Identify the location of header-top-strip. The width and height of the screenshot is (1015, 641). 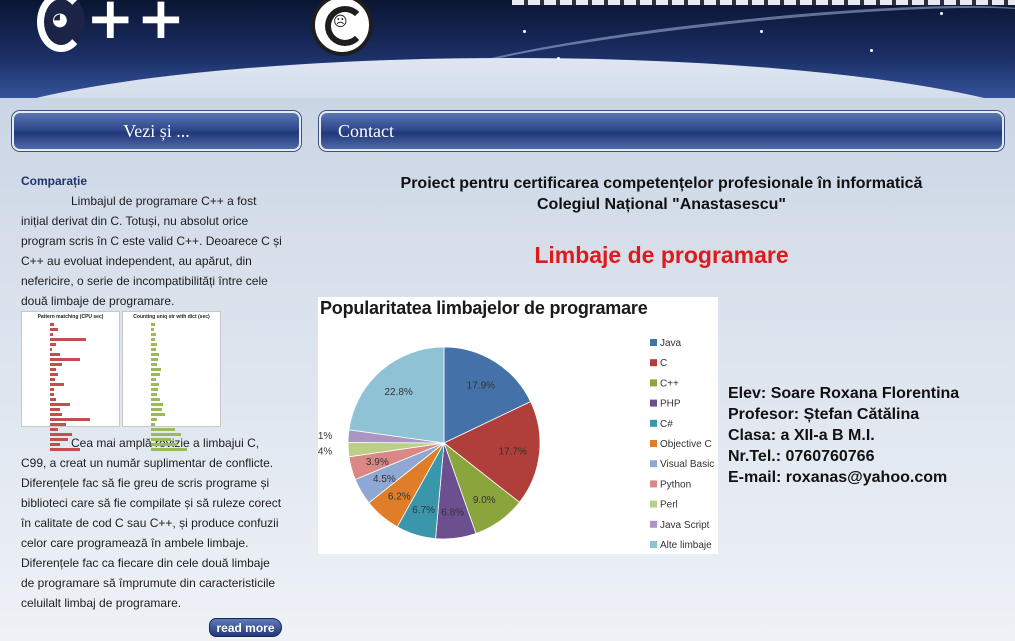
(763, 2).